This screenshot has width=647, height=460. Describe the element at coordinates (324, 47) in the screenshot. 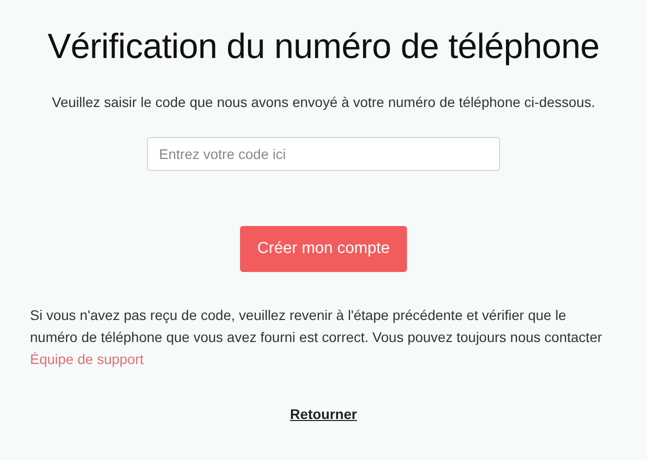

I see `page-title: Vérification du numéro de téléphone` at that location.